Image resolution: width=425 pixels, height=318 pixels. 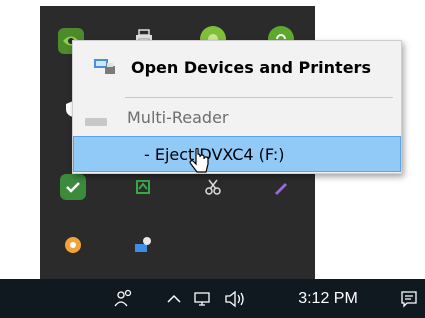 What do you see at coordinates (237, 117) in the screenshot?
I see `menu-item-multi-reader: Multi-Reader` at bounding box center [237, 117].